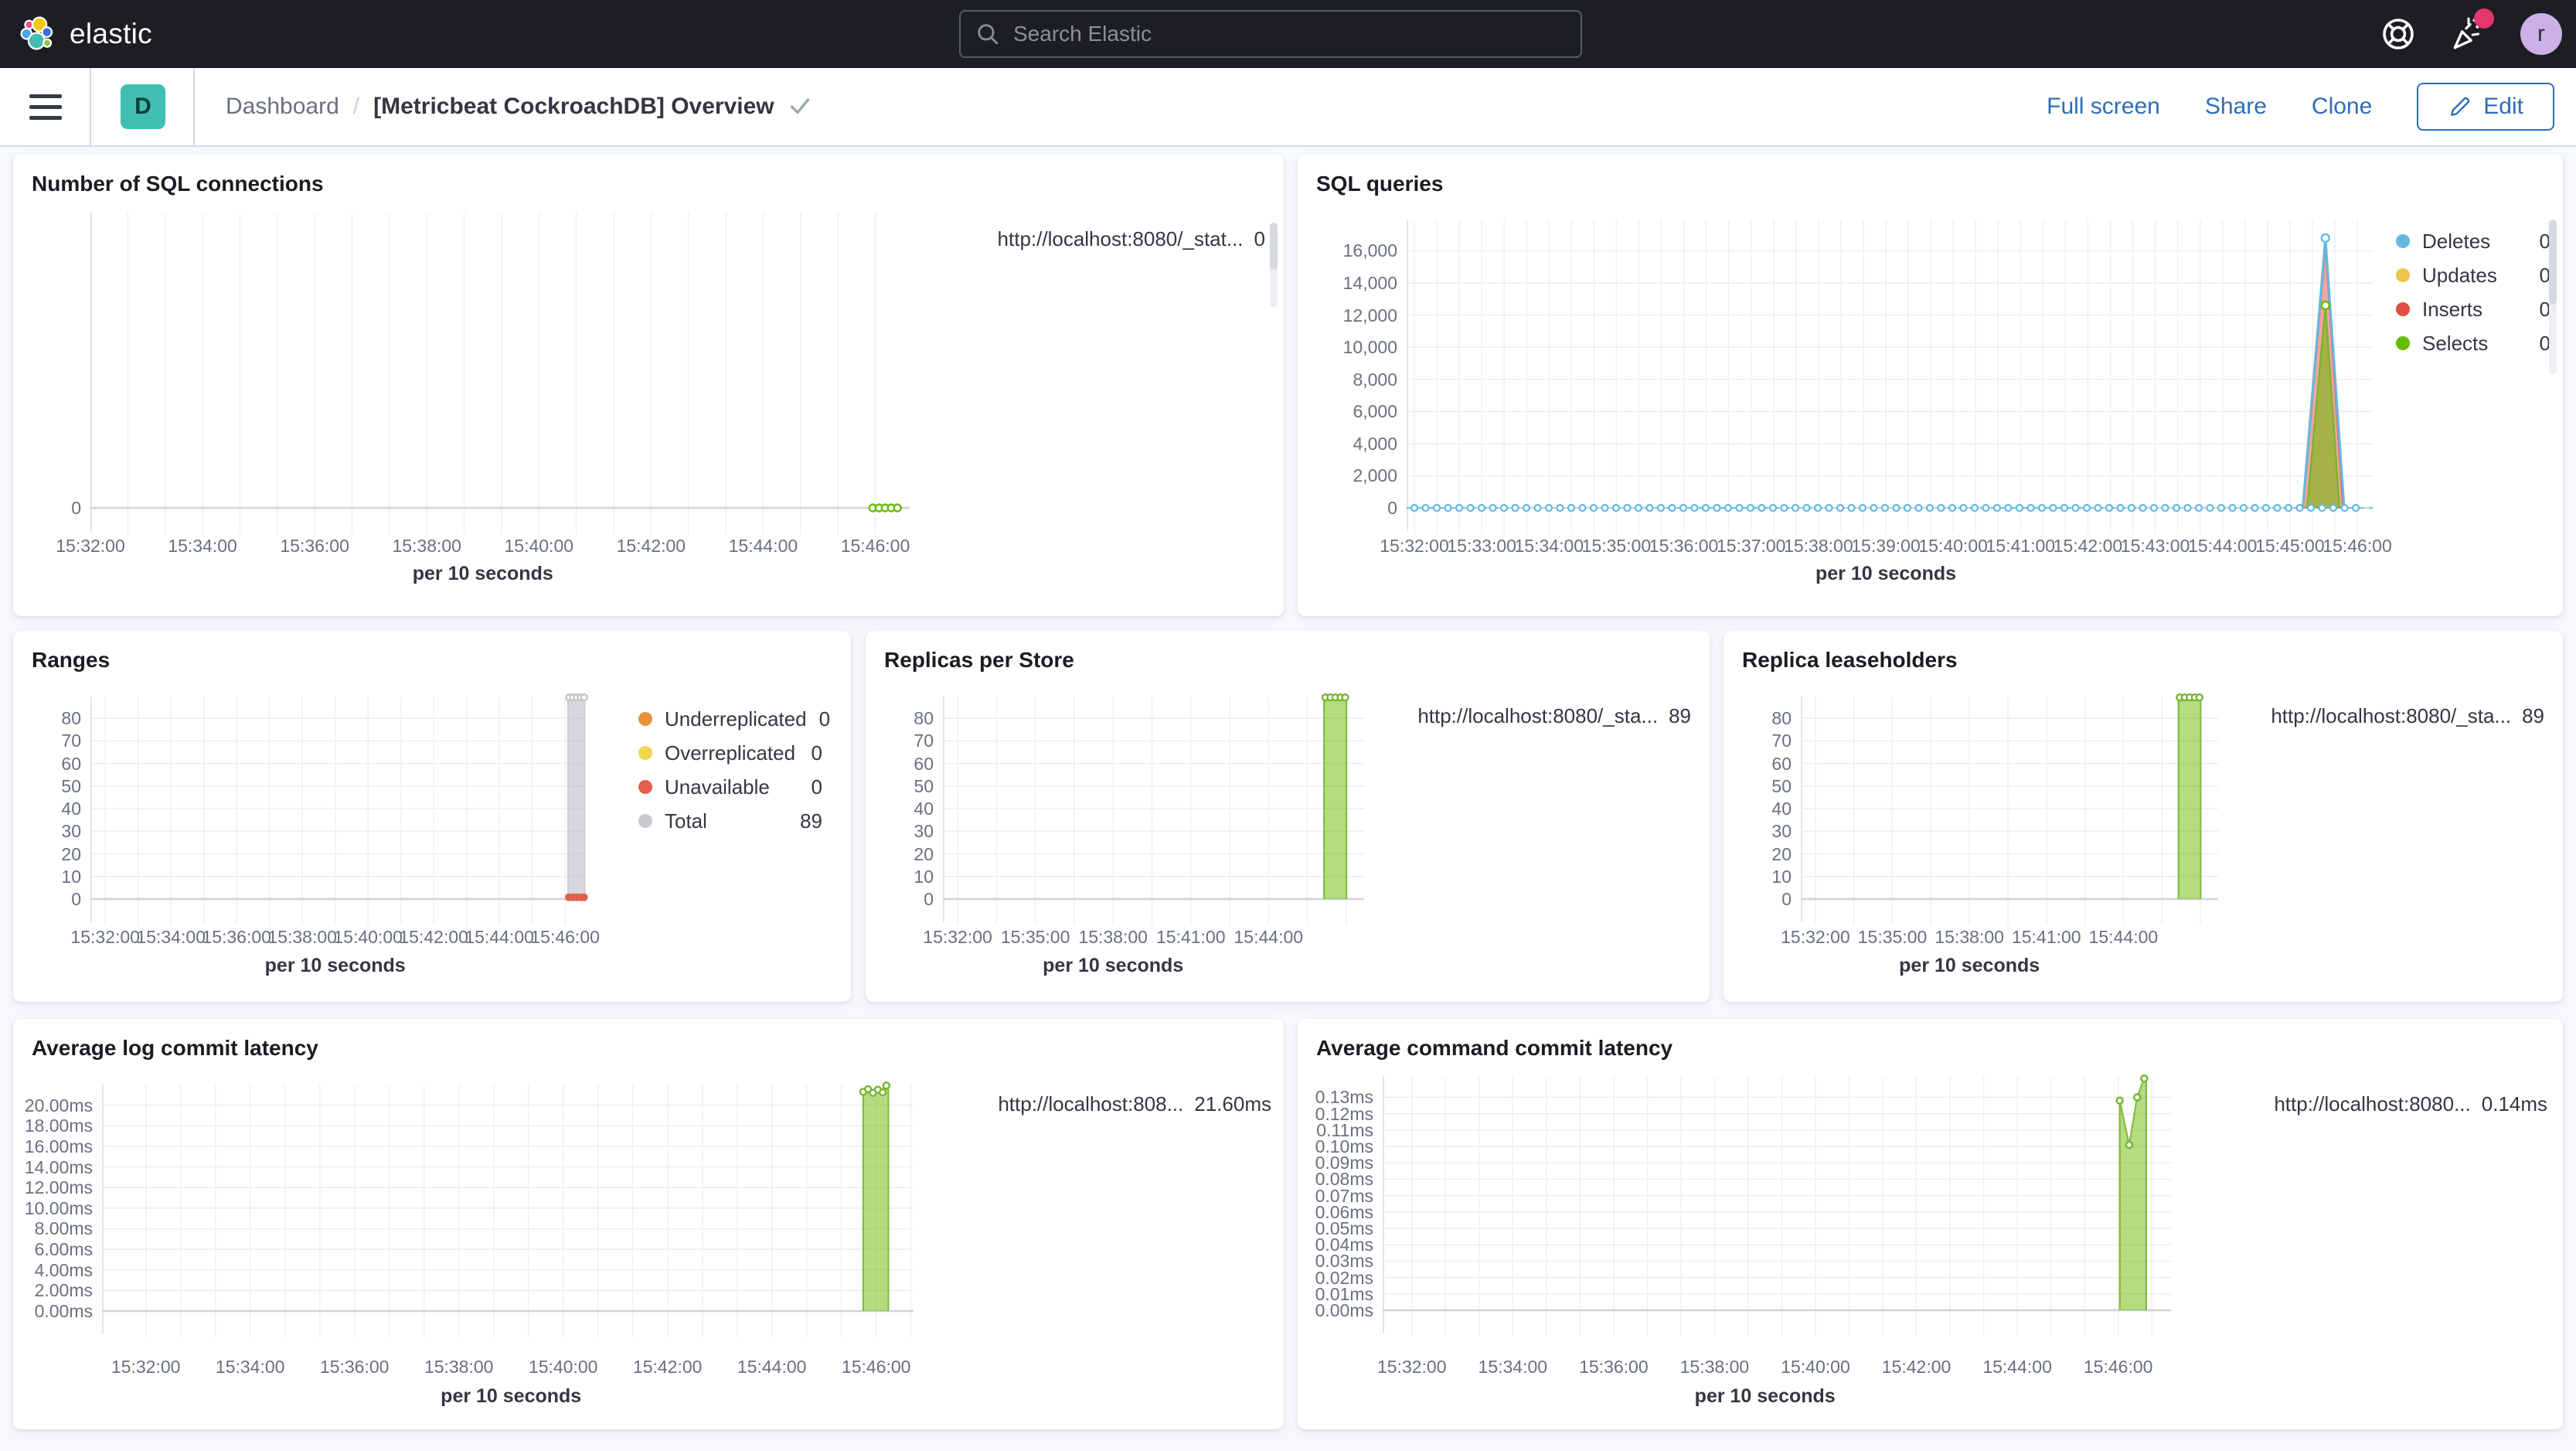 This screenshot has height=1451, width=2576. What do you see at coordinates (1375, 475) in the screenshot?
I see `y-axis-tick: 2,000` at bounding box center [1375, 475].